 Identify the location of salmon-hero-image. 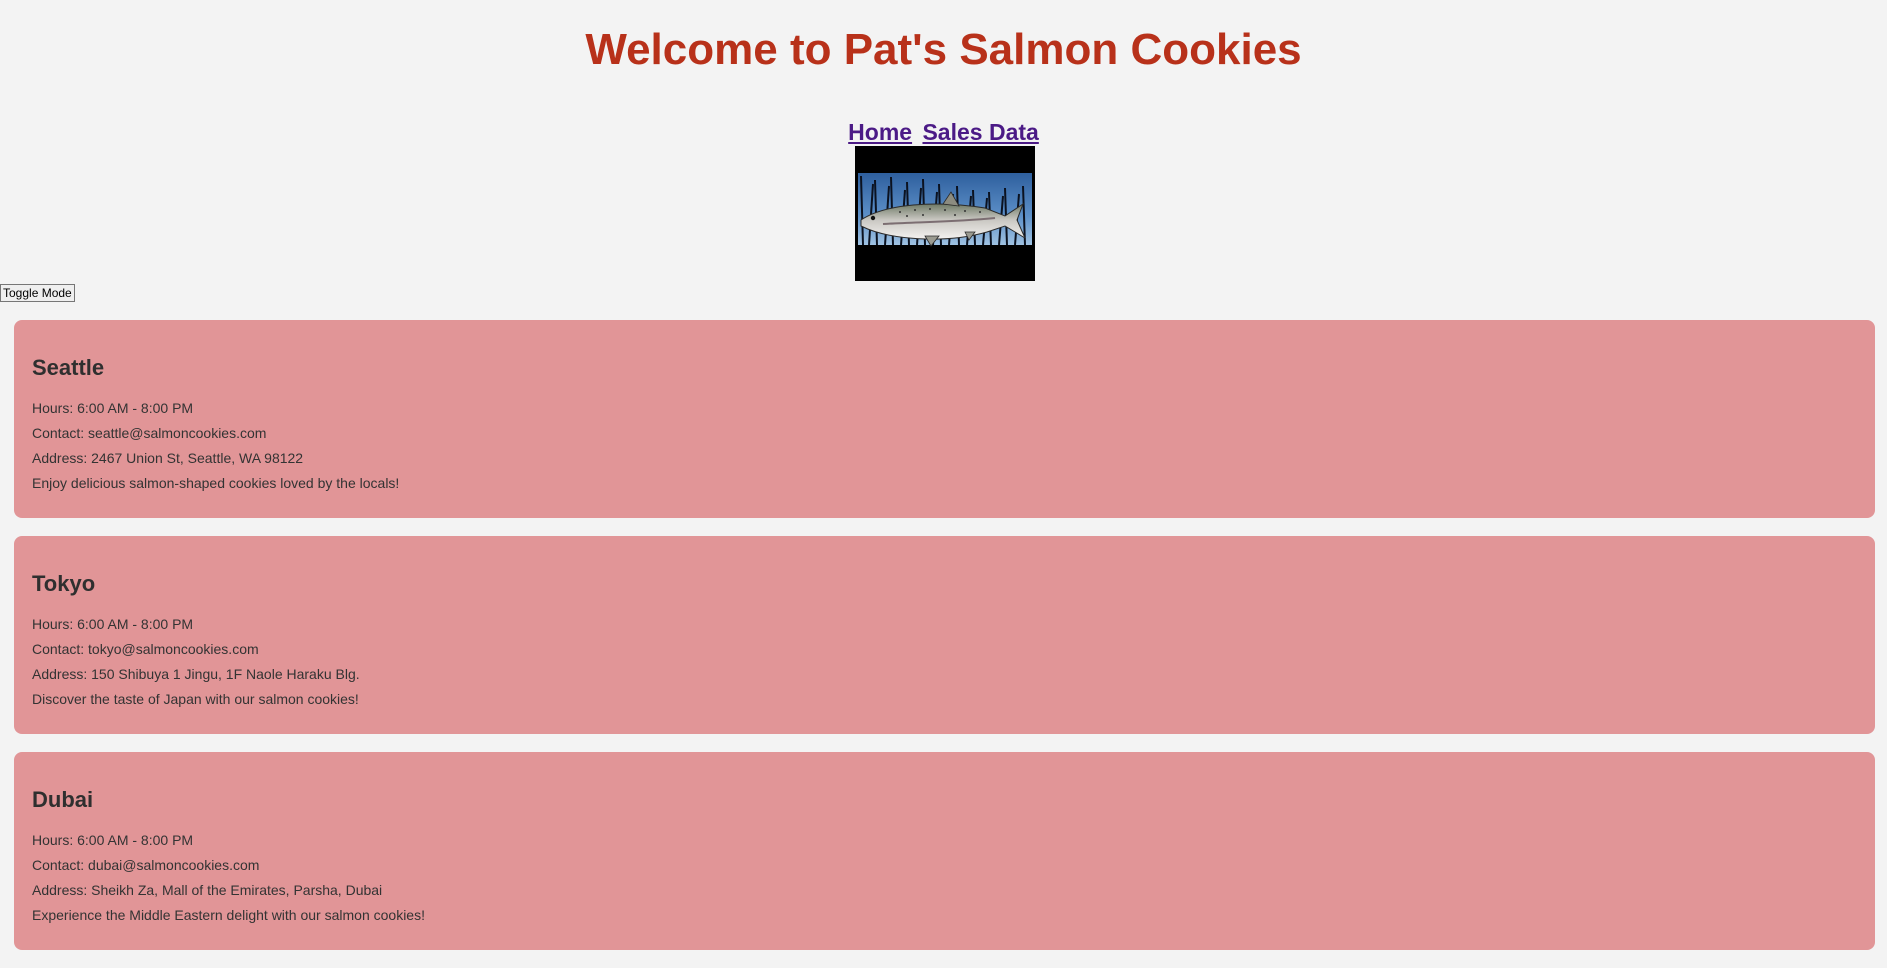
(945, 213).